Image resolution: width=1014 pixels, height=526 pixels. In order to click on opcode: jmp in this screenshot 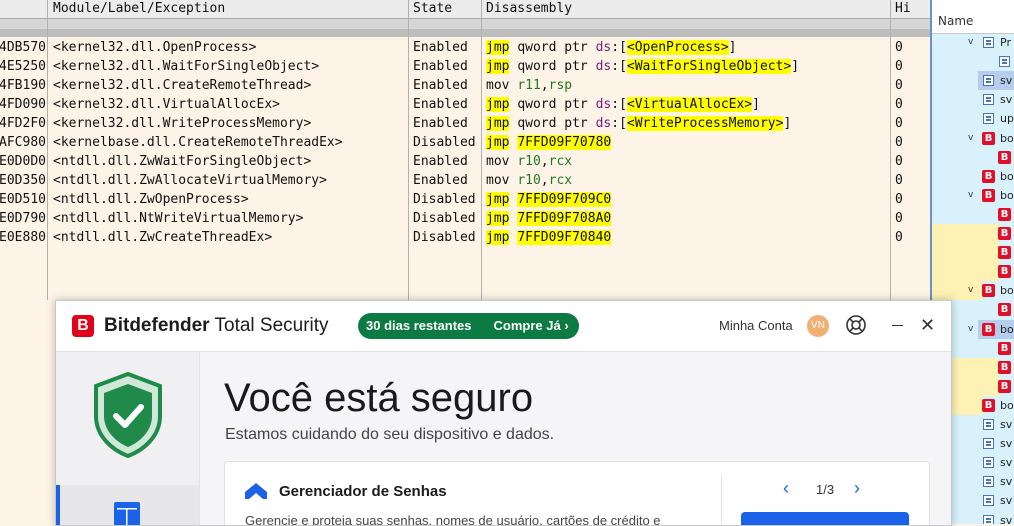, I will do `click(498, 142)`.